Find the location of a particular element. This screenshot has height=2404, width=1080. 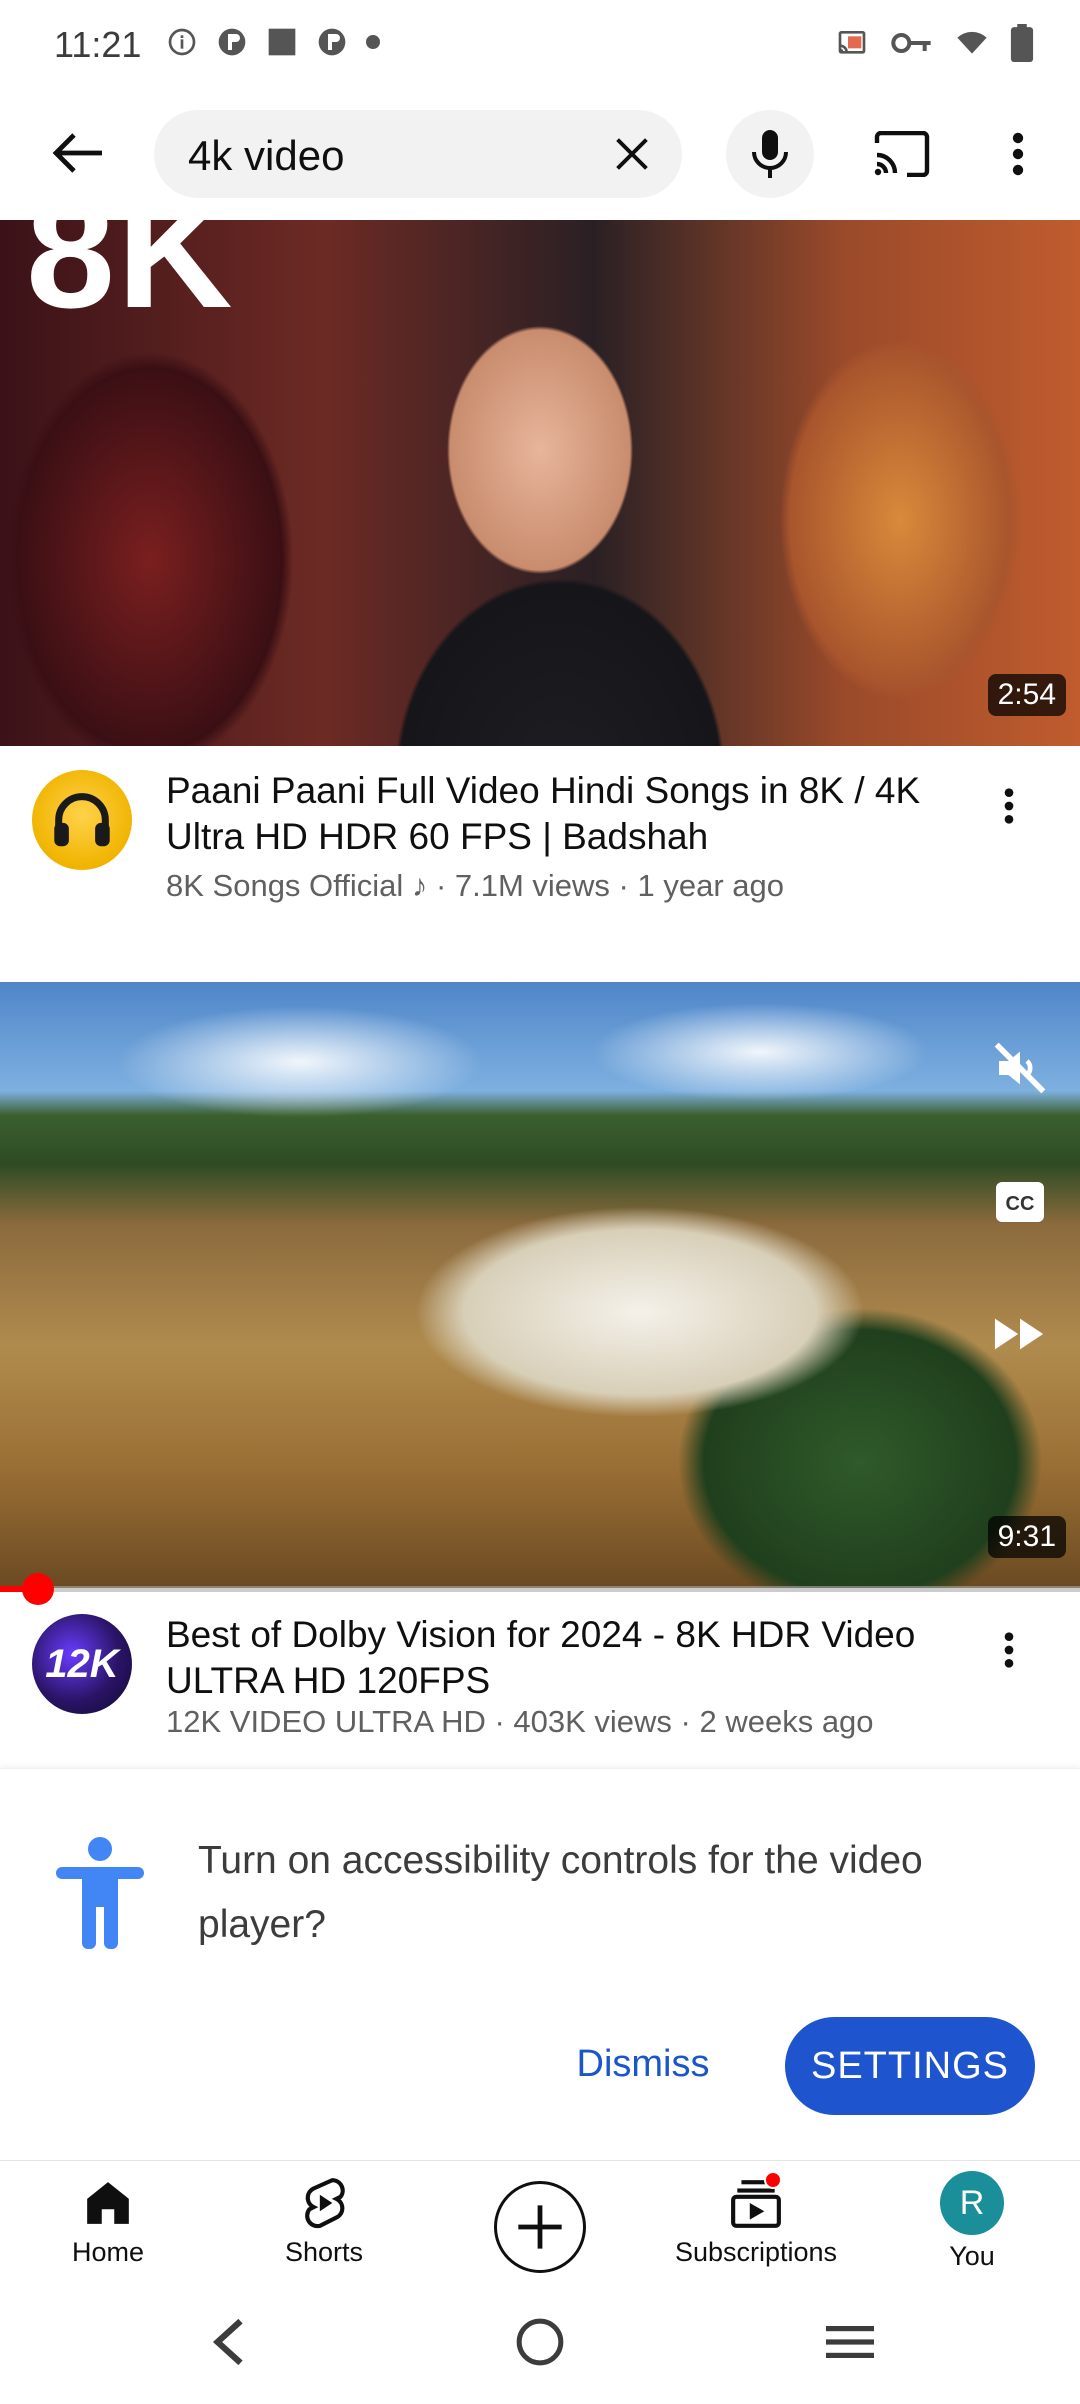

nav-you: R You is located at coordinates (972, 2228).